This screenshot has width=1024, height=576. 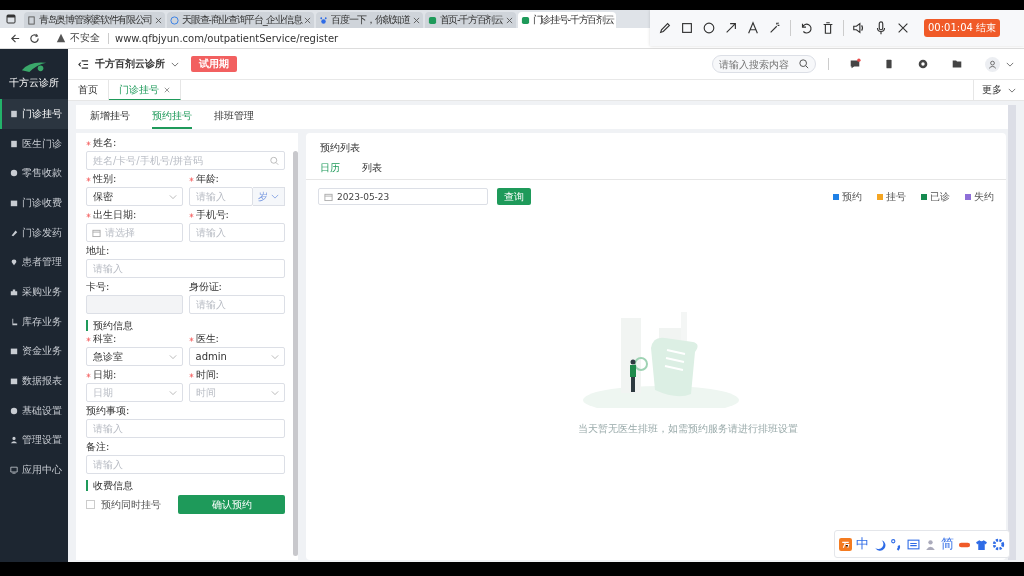 I want to click on field-label: 年龄:, so click(x=207, y=179).